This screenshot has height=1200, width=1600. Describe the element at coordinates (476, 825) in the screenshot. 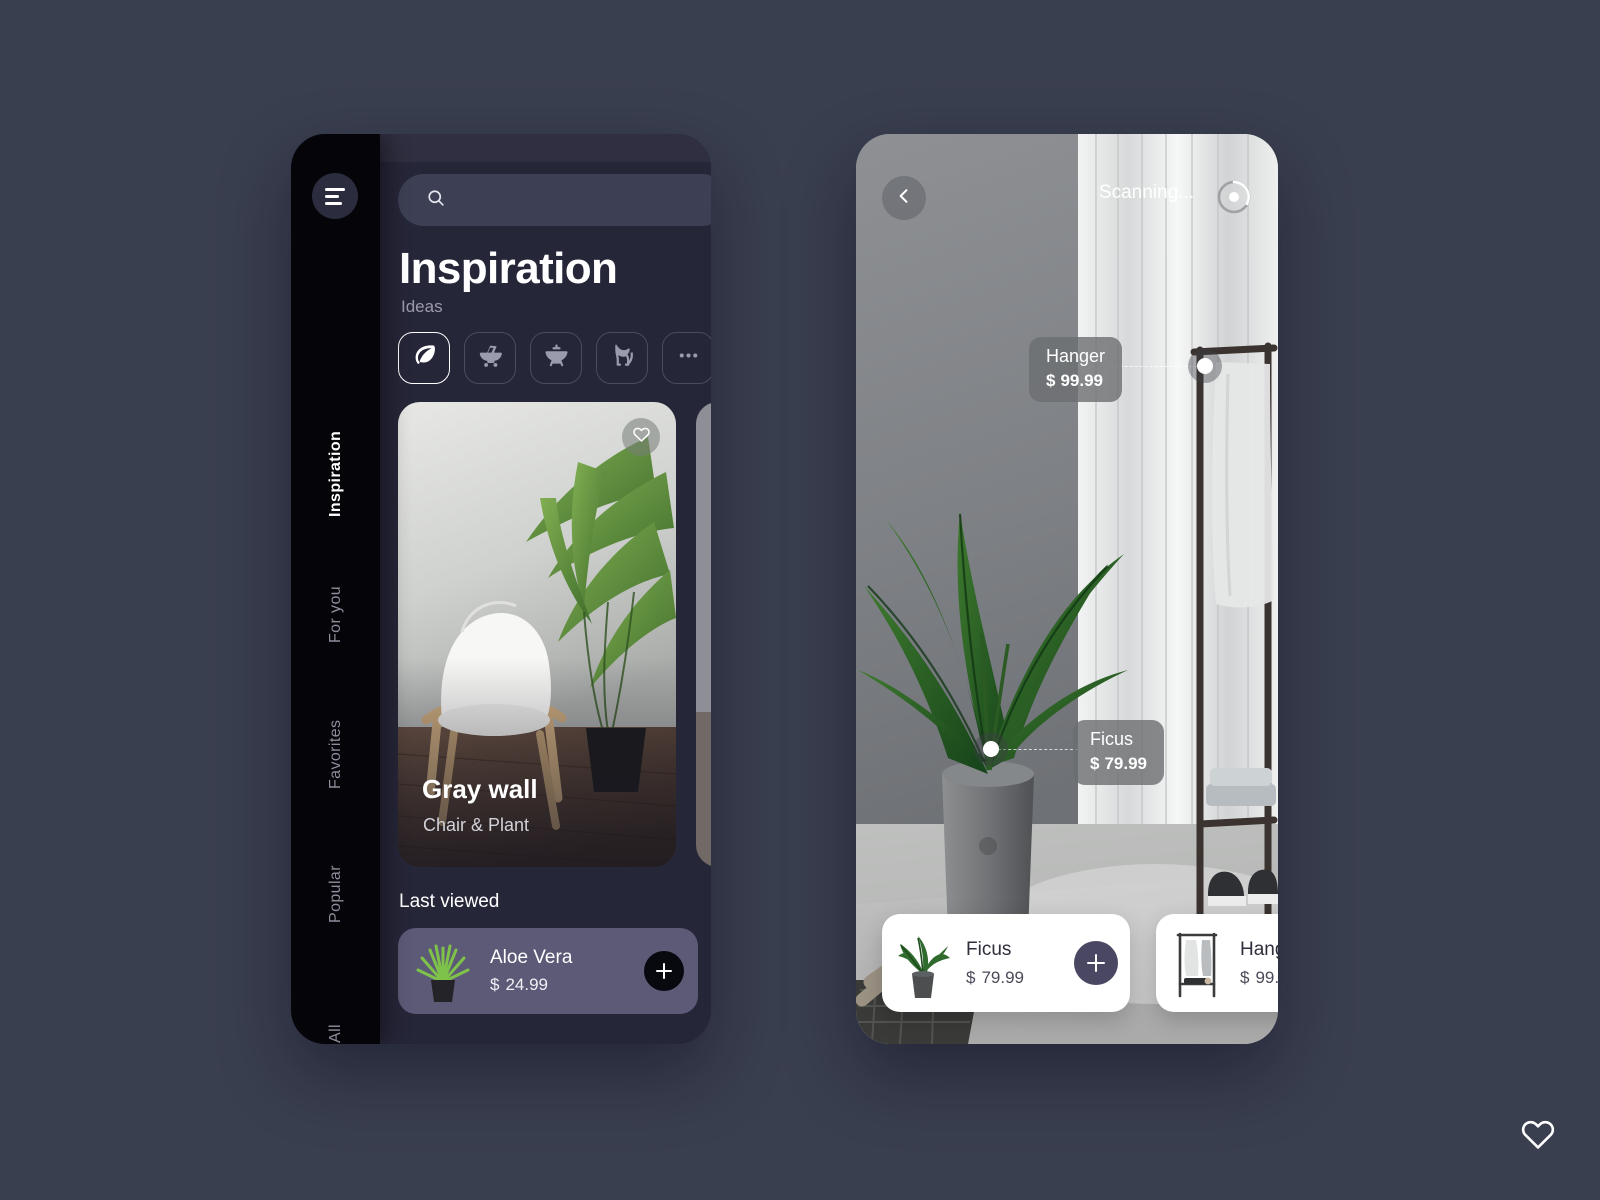

I see `hero-card-subtitle: Chair & Plant` at that location.